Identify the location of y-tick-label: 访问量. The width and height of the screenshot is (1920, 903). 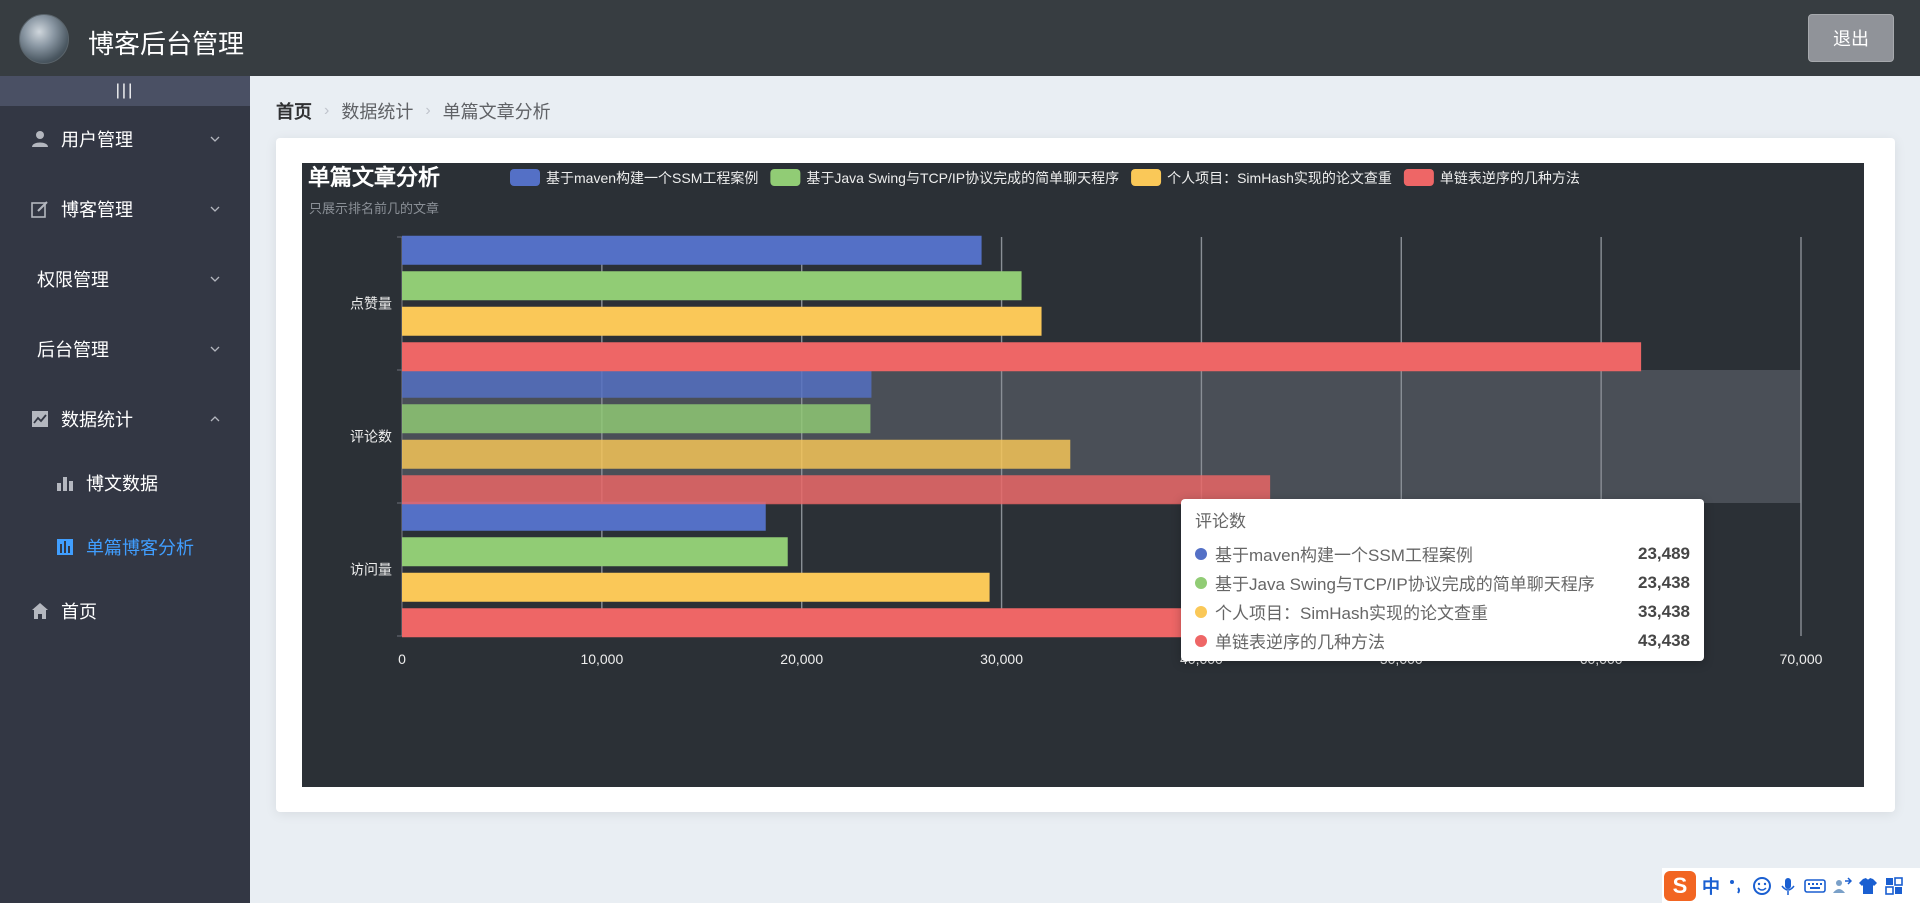
(371, 570).